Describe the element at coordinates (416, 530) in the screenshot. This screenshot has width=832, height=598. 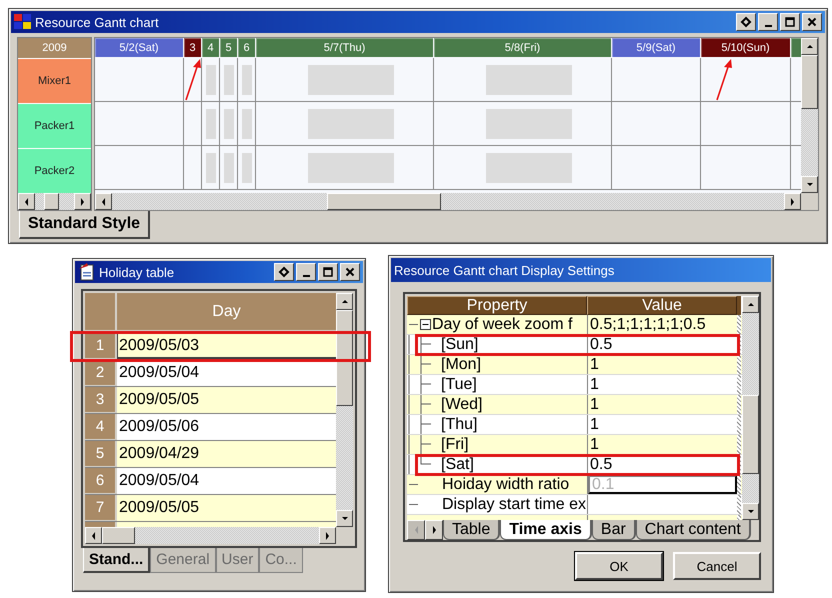
I see `tab-scroll-left-button` at that location.